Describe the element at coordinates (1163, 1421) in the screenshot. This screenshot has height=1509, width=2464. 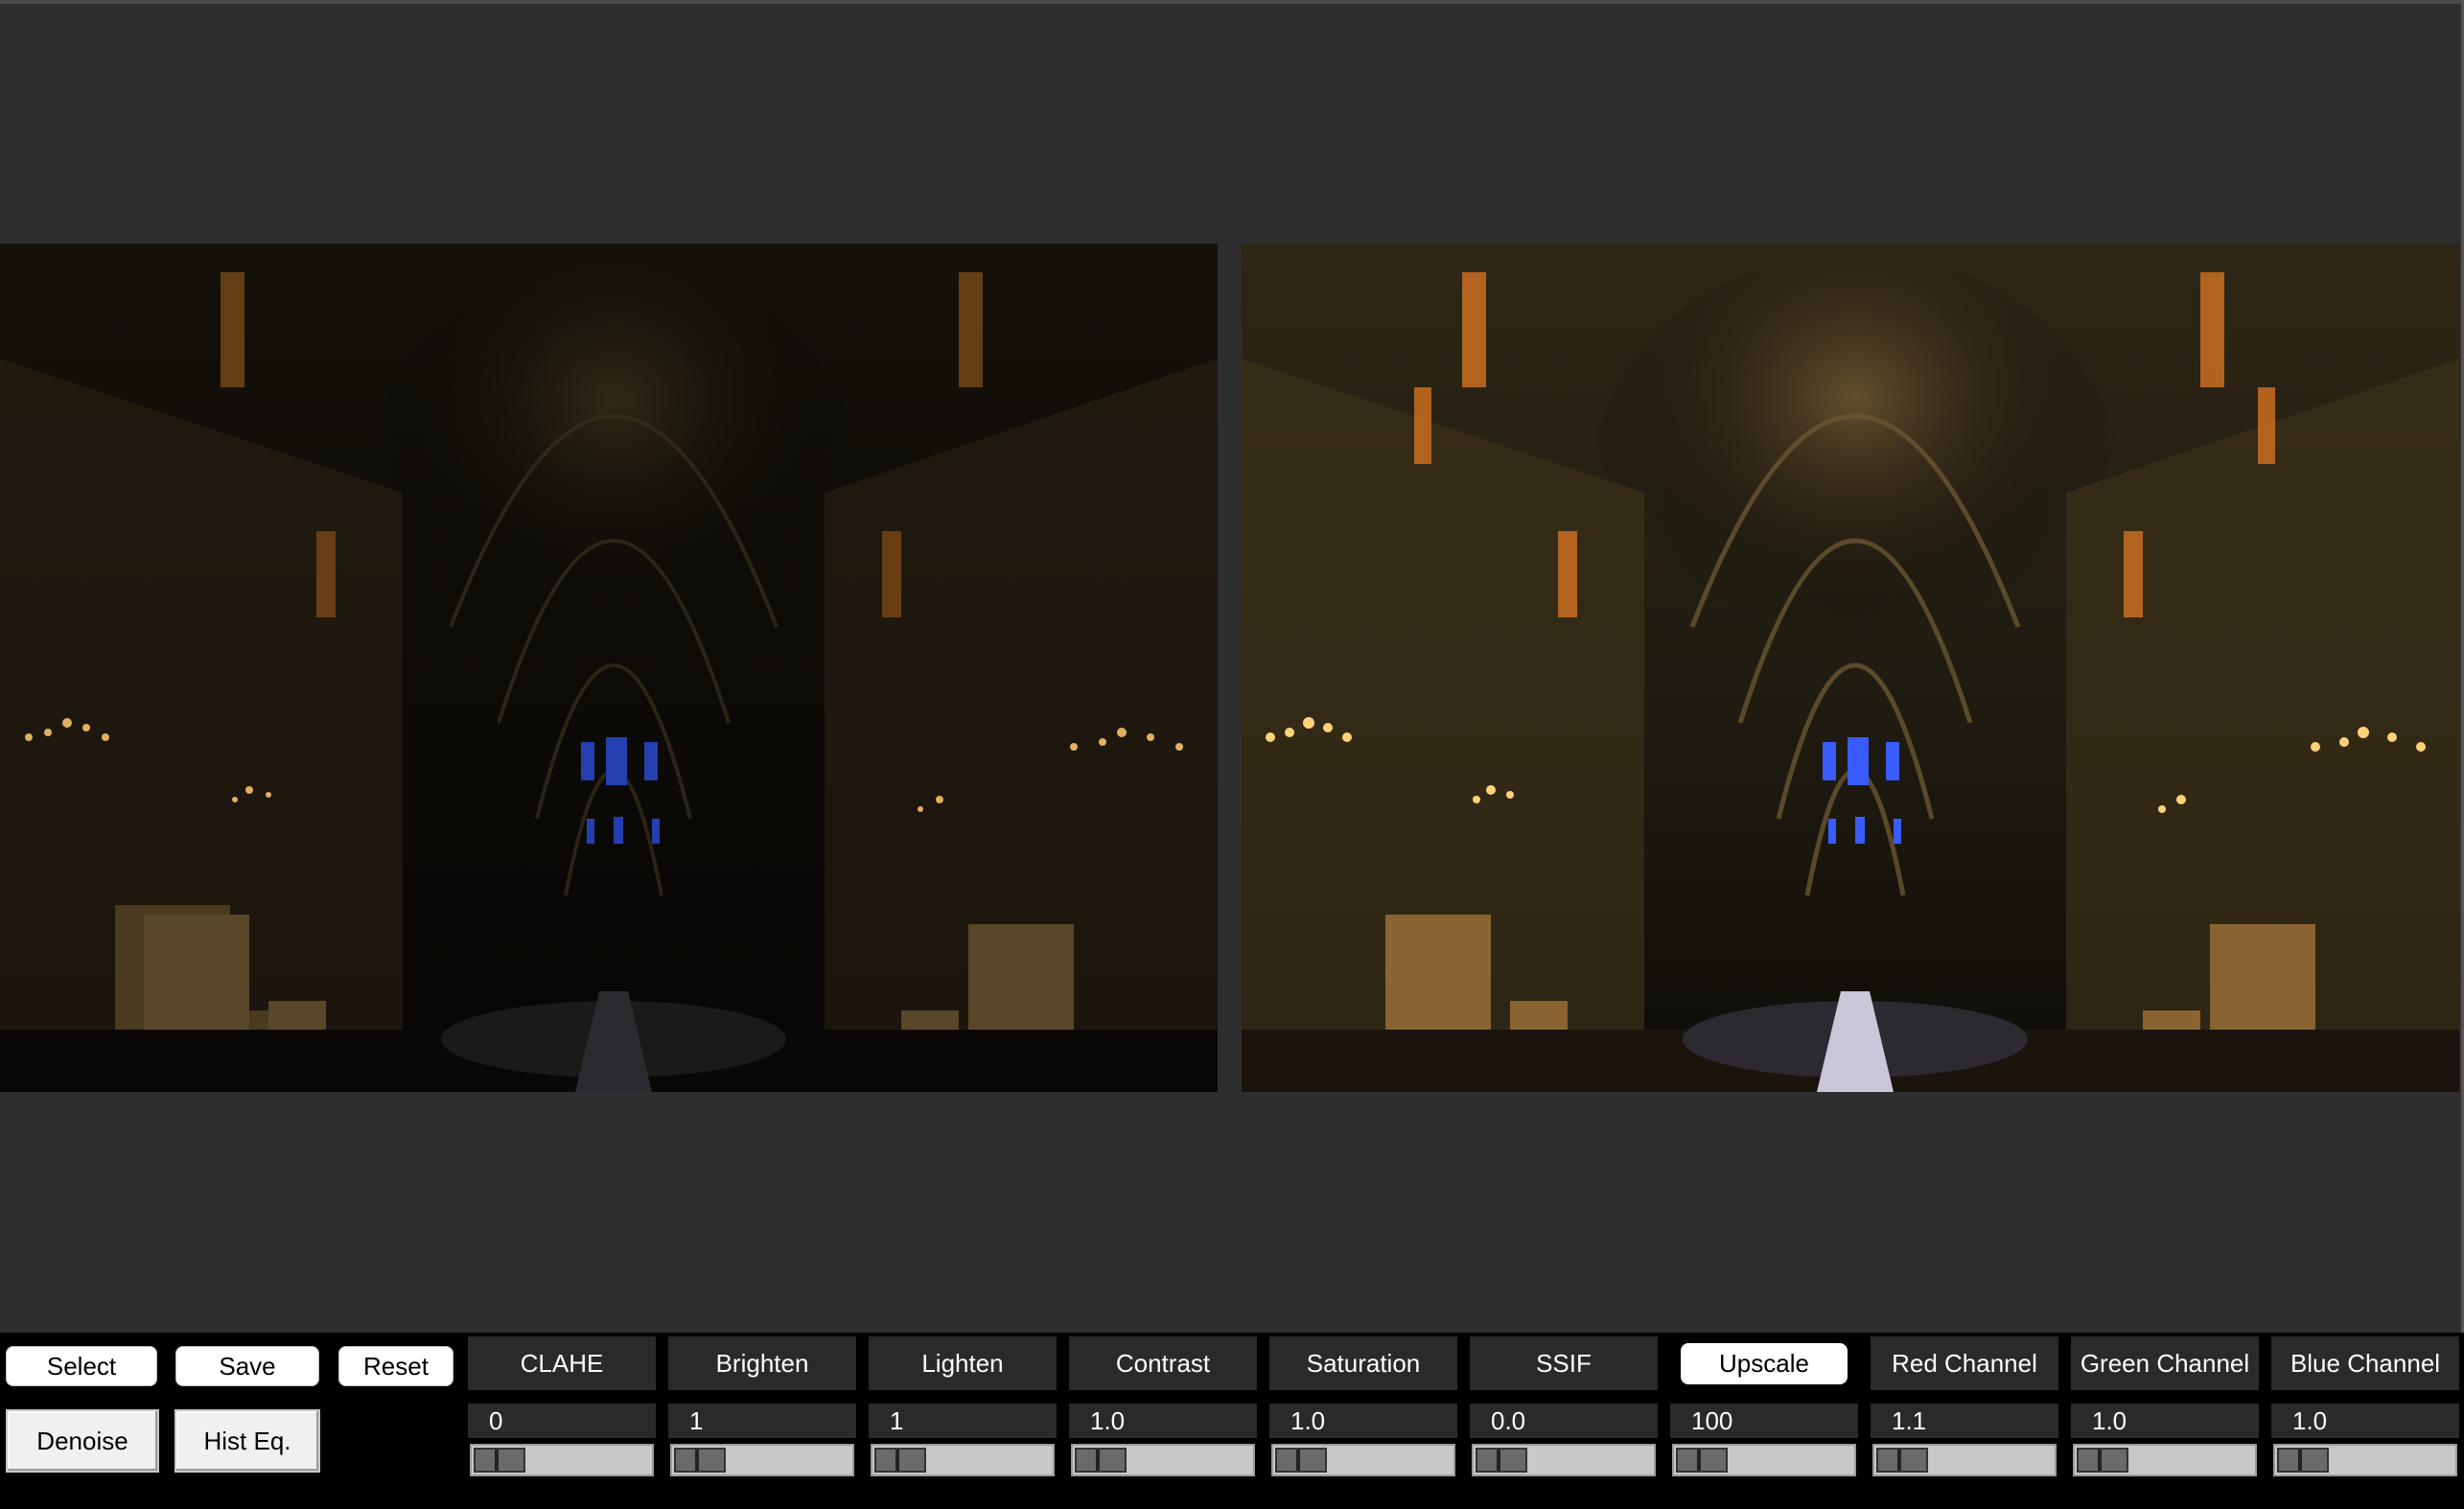
I see `adjustment-value-contrast: 1.0` at that location.